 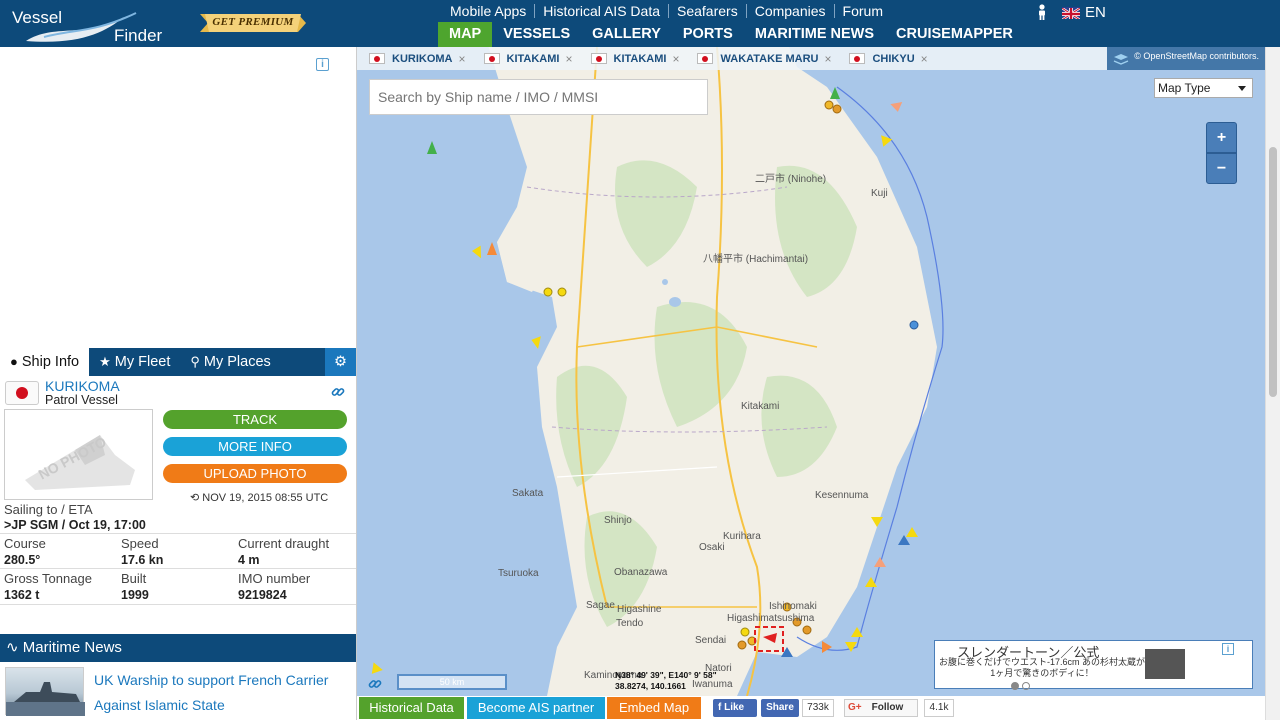 I want to click on historical-data-button: Historical Data, so click(x=411, y=708).